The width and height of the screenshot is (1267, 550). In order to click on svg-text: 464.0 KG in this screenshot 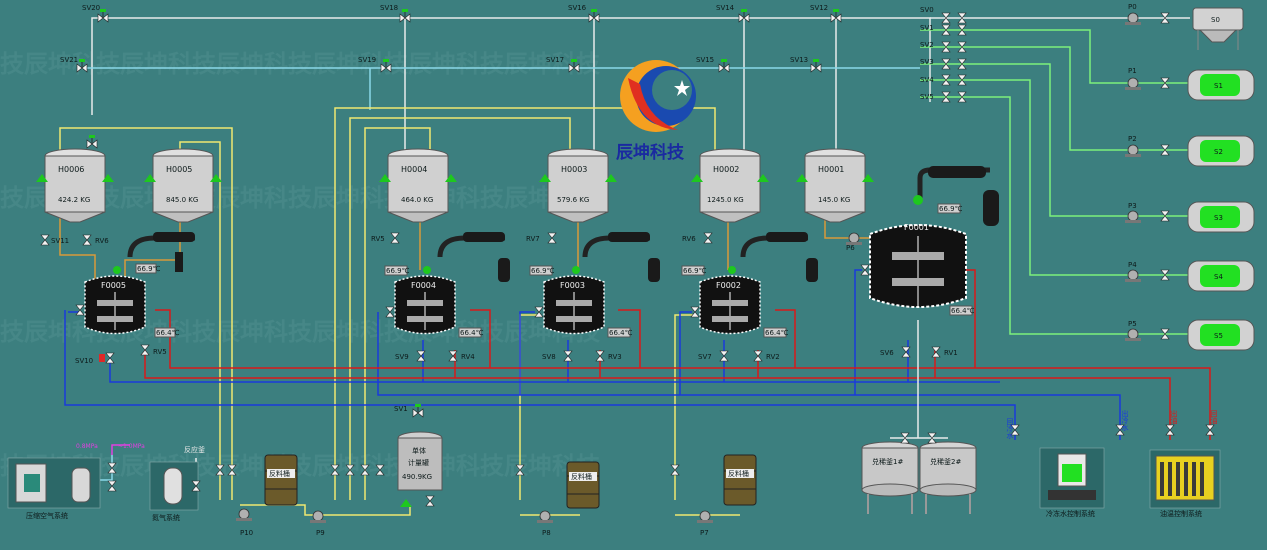, I will do `click(417, 200)`.